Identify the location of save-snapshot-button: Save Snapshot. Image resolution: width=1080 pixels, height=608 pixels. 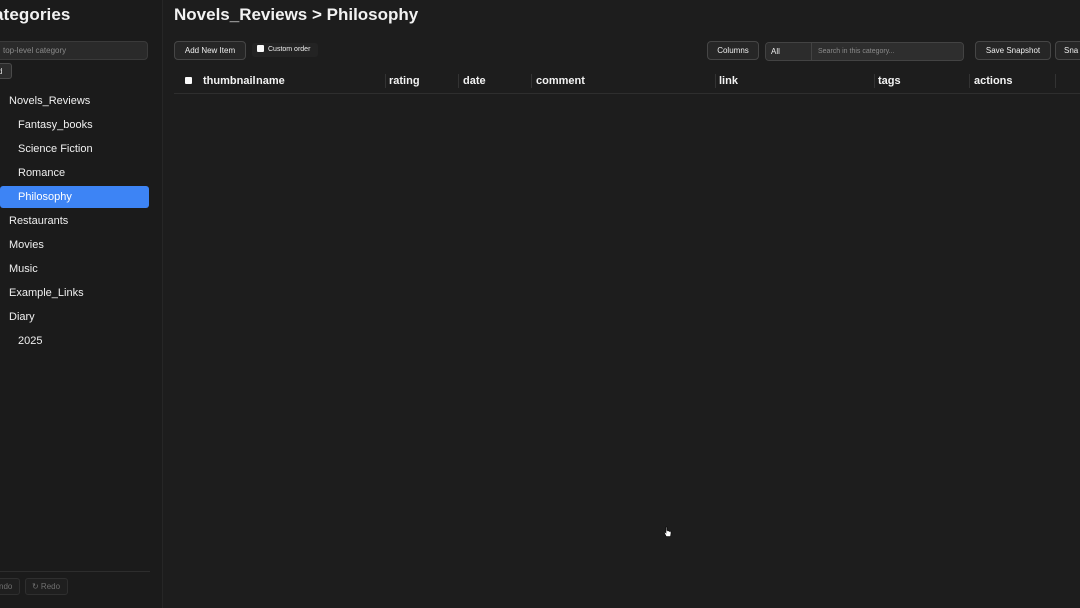
(1013, 50).